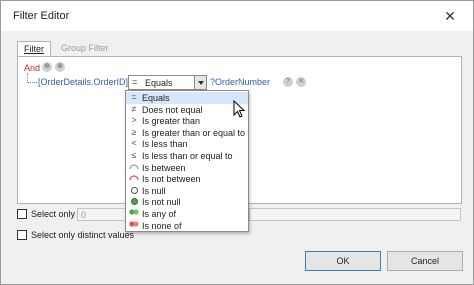 This screenshot has width=474, height=285. Describe the element at coordinates (165, 144) in the screenshot. I see `operator-option-label: Is less than` at that location.